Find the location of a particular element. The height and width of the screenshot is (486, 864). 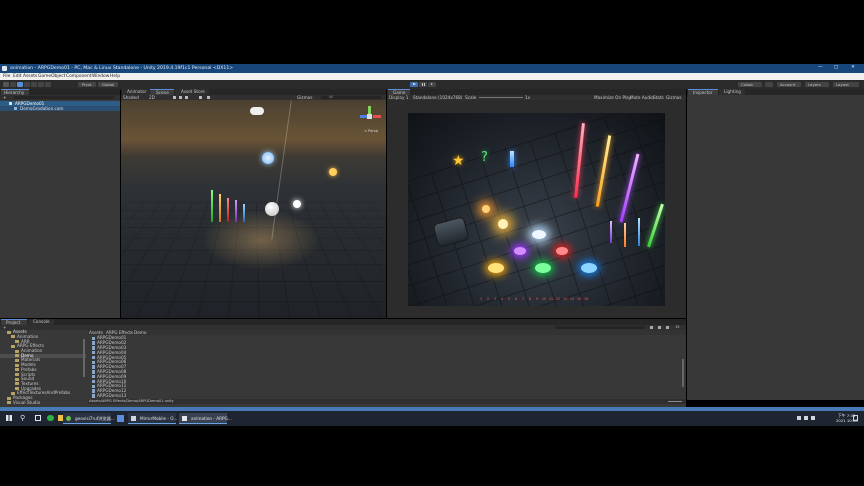

menu-edit: Edit is located at coordinates (17, 76).